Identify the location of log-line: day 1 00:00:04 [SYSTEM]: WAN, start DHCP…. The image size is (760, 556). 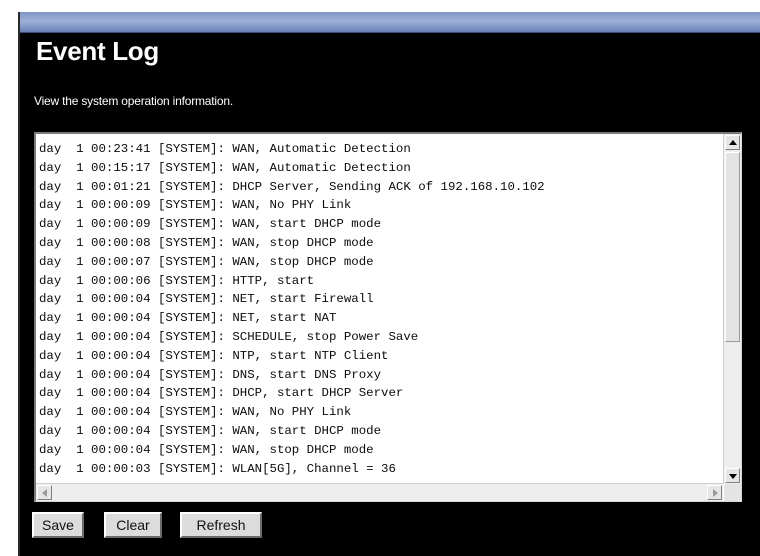
(210, 430).